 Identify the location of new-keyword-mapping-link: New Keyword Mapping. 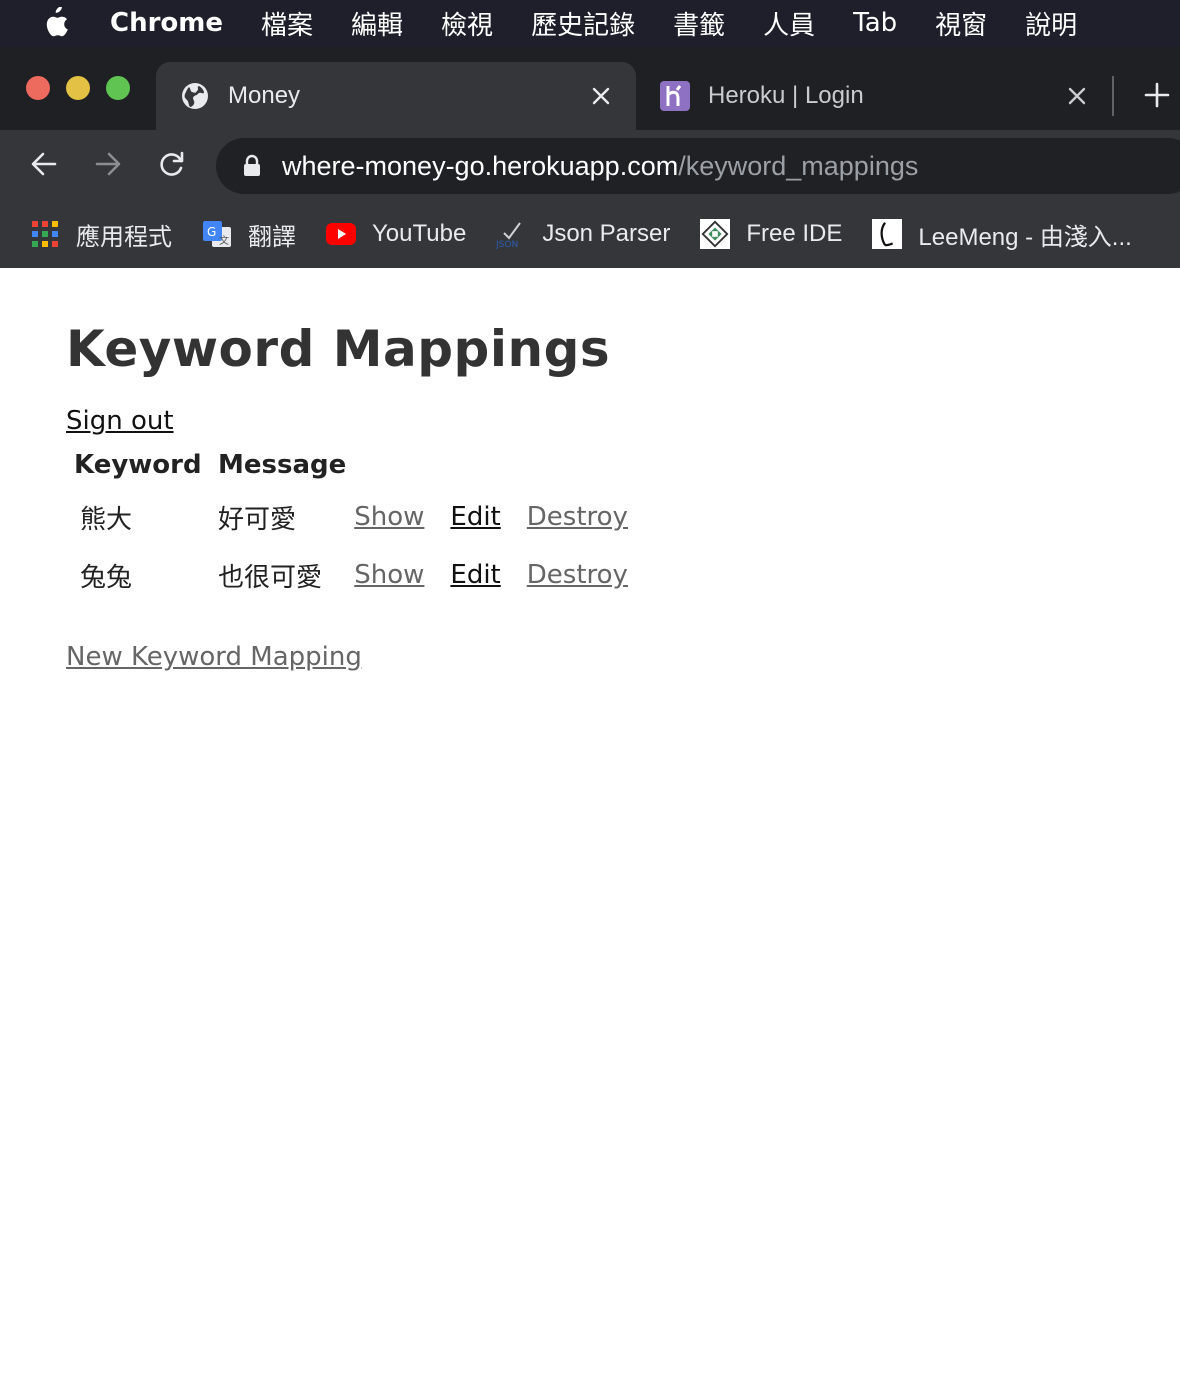
(214, 657).